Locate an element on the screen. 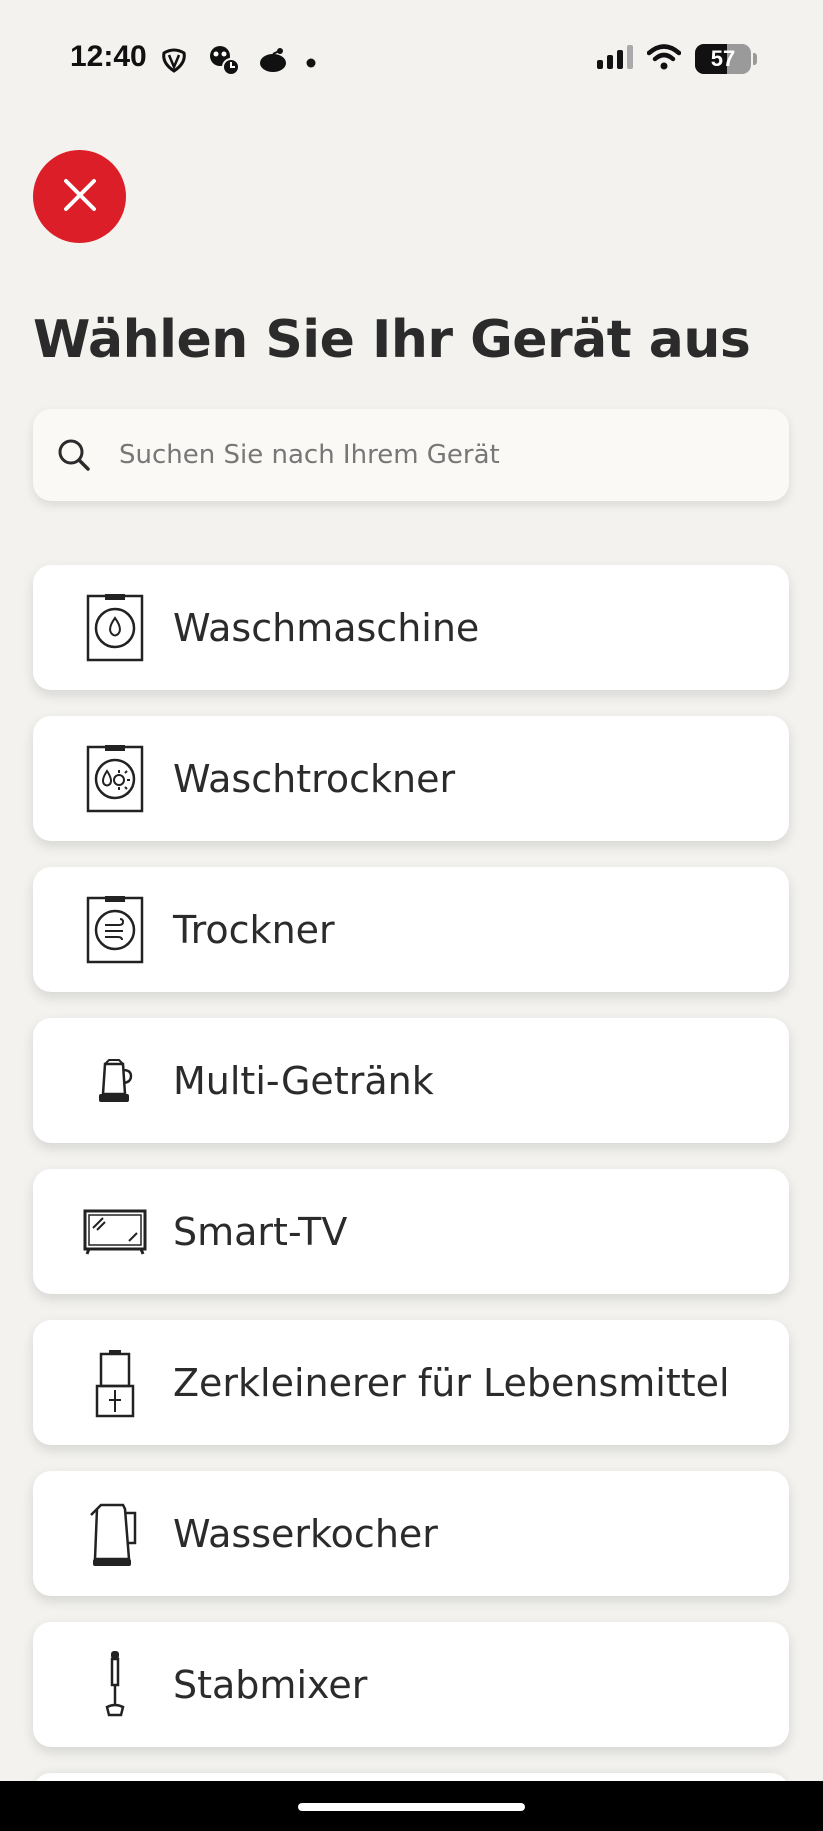 The width and height of the screenshot is (823, 1831). device-label: Wasserkocher is located at coordinates (305, 1533).